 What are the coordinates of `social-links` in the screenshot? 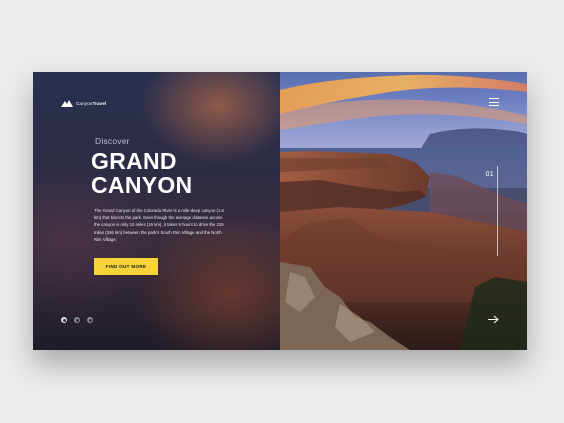 It's located at (77, 320).